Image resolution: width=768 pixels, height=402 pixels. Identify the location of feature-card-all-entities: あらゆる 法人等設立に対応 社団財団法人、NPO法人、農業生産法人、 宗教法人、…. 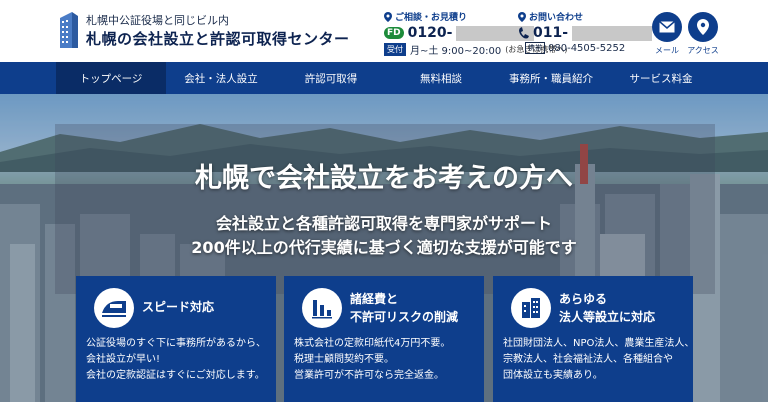
(594, 339).